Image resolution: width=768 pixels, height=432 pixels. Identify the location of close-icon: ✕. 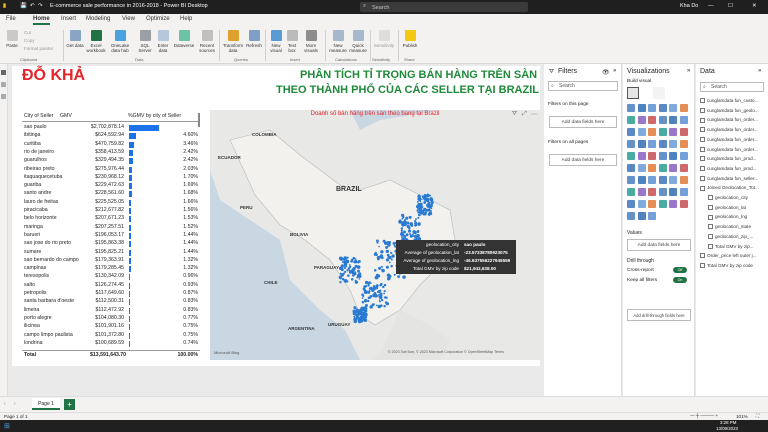
(754, 6).